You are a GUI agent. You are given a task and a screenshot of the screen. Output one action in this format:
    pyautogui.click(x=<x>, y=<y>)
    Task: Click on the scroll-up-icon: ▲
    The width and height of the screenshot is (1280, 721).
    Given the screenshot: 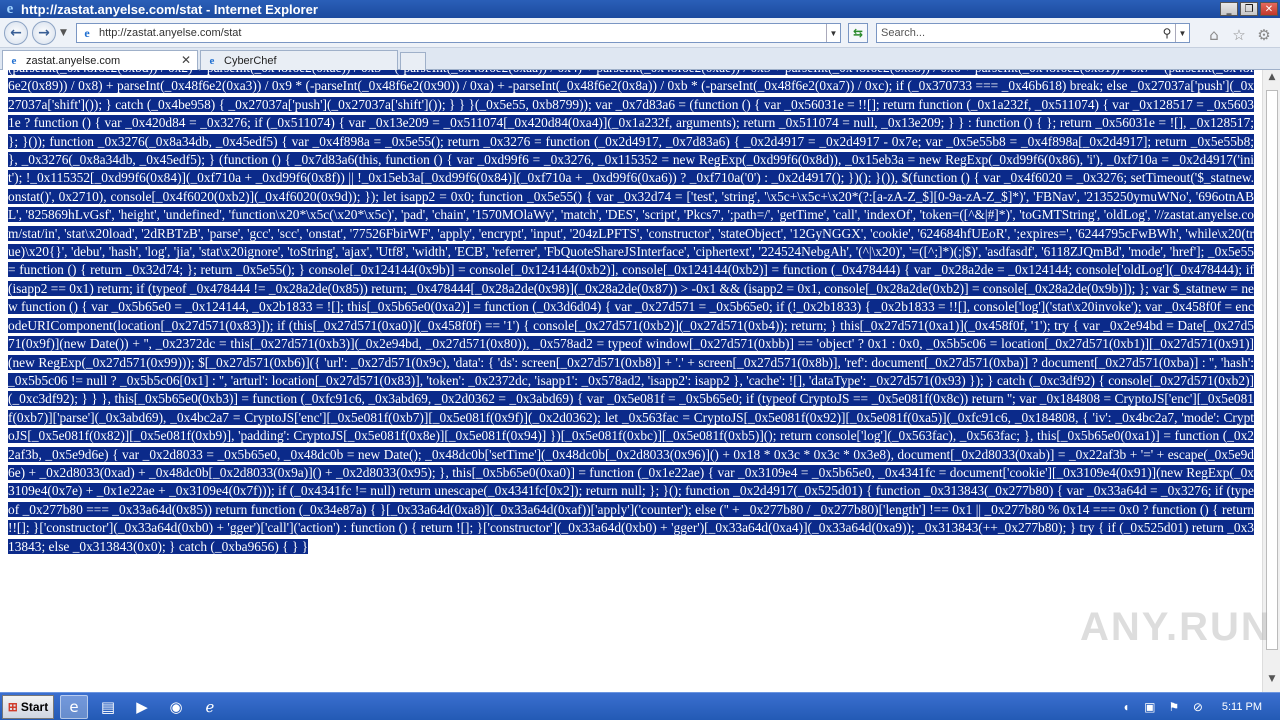 What is the action you would take?
    pyautogui.click(x=1272, y=79)
    